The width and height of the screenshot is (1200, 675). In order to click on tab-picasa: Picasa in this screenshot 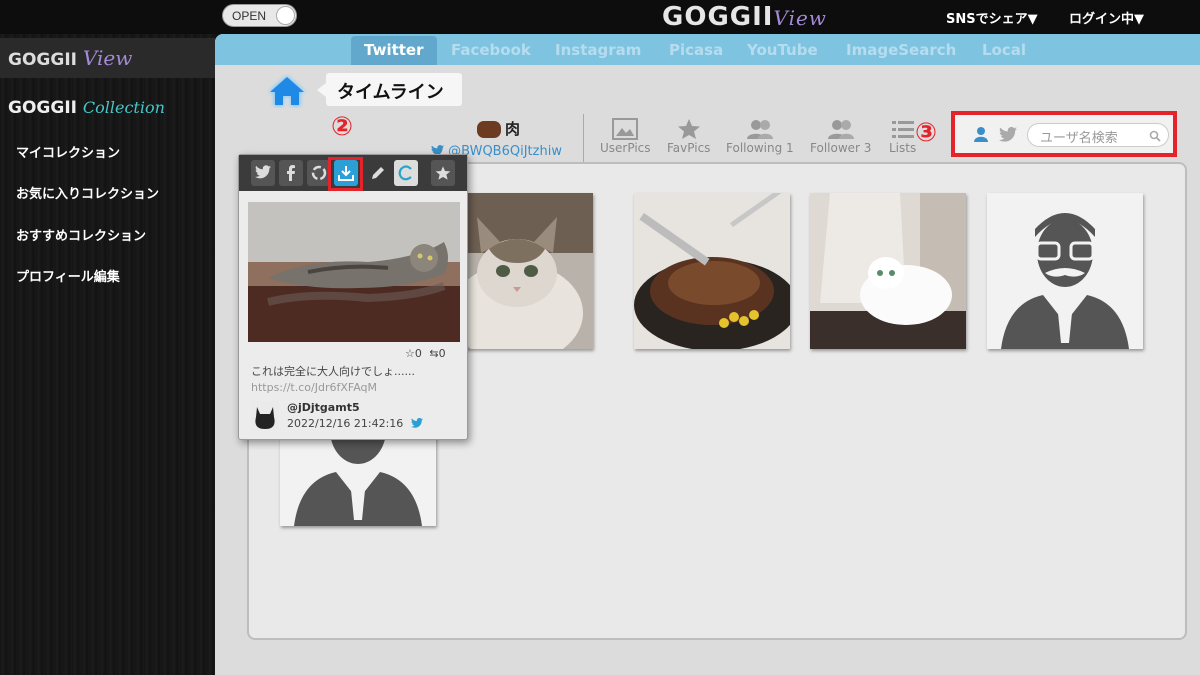, I will do `click(696, 50)`.